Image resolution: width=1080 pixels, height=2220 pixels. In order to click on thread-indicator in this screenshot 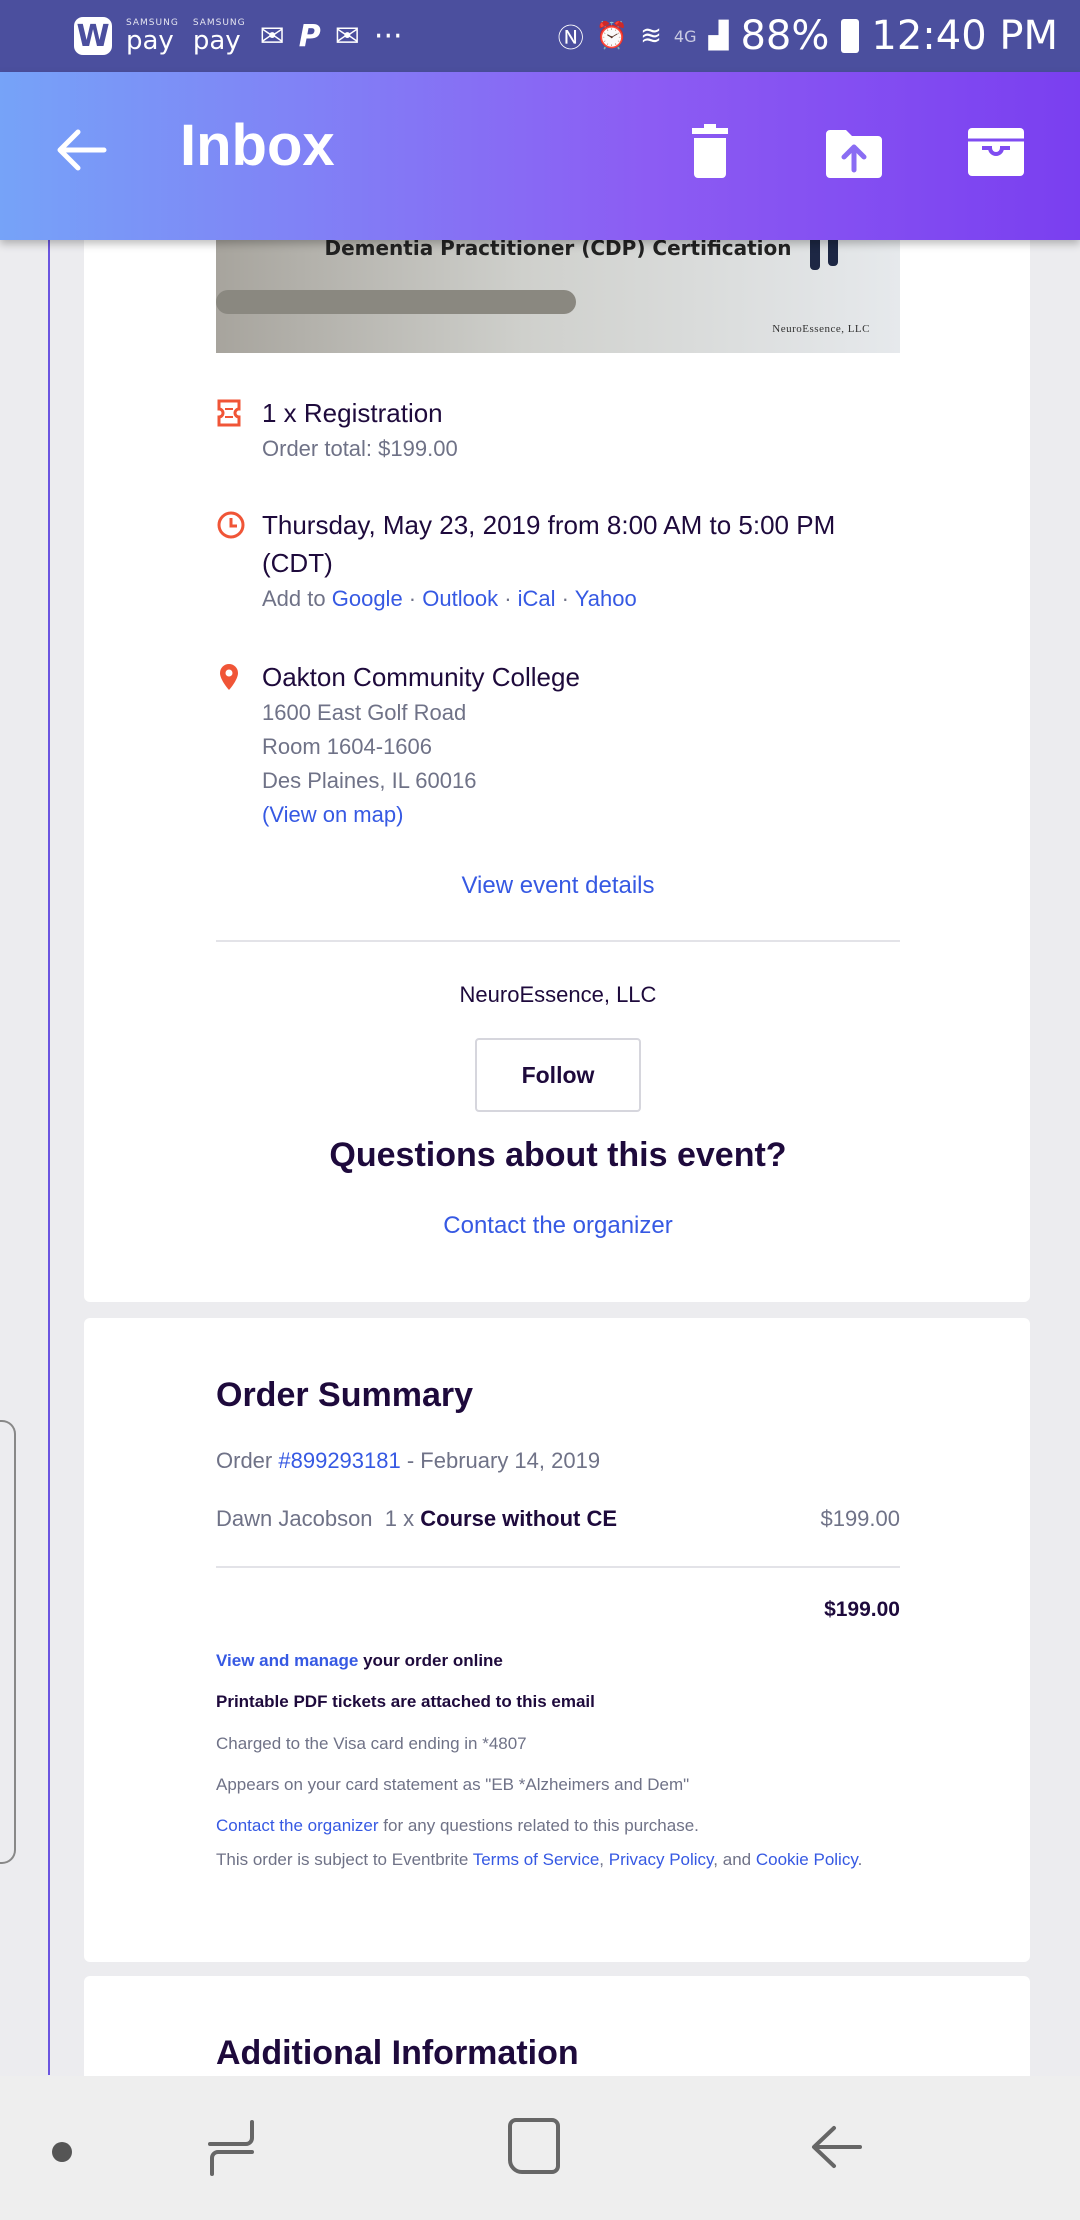, I will do `click(49, 1157)`.